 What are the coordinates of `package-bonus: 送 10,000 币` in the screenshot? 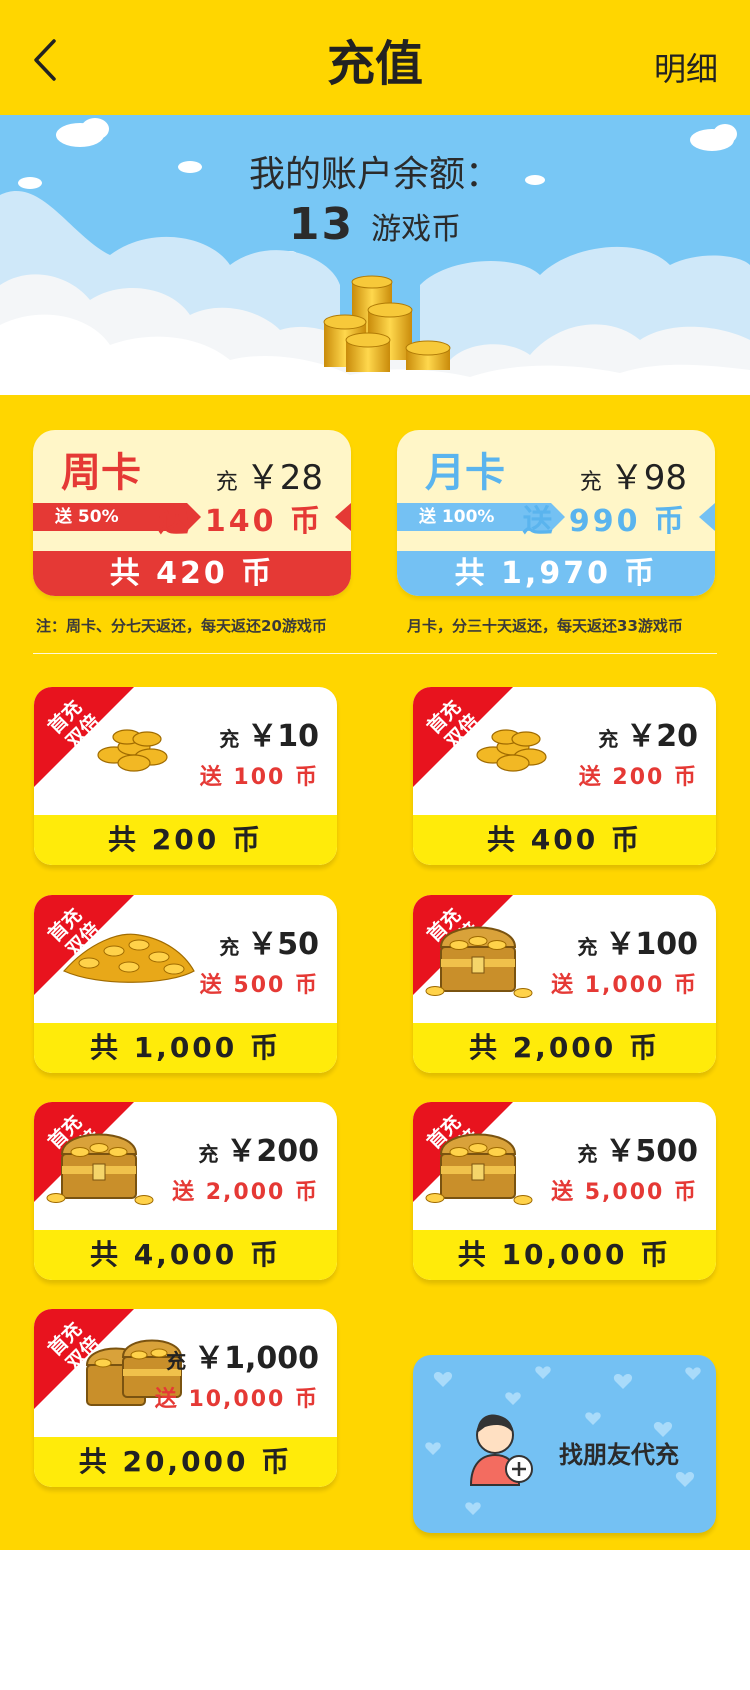 It's located at (236, 1399).